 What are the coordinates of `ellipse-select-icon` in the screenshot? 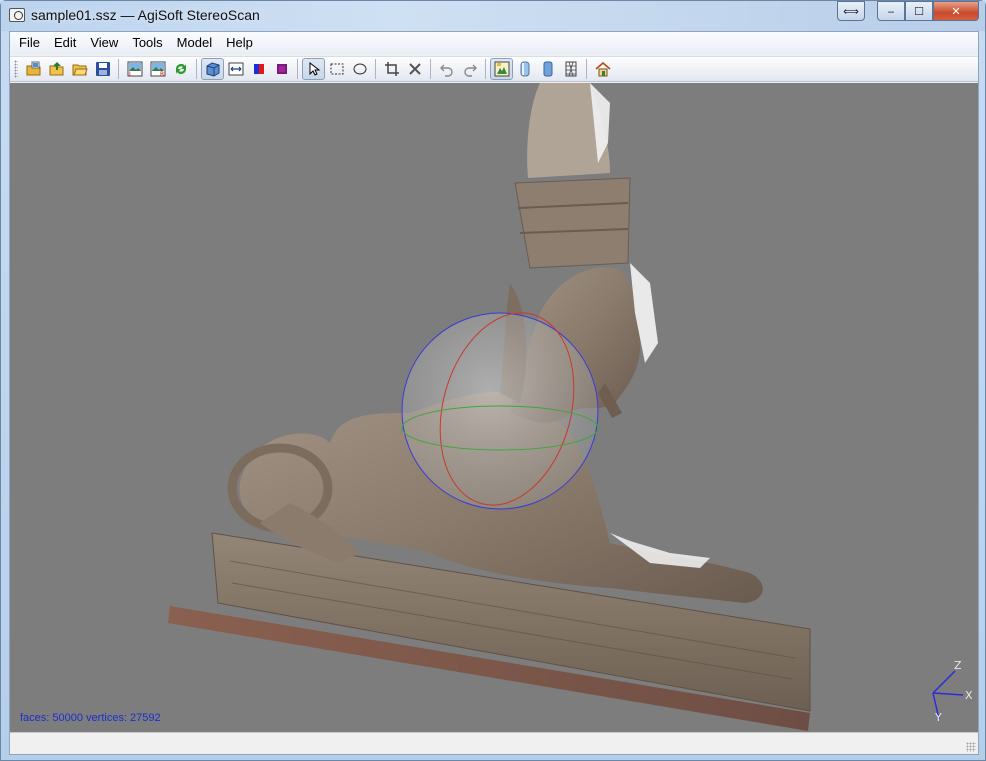 It's located at (359, 69).